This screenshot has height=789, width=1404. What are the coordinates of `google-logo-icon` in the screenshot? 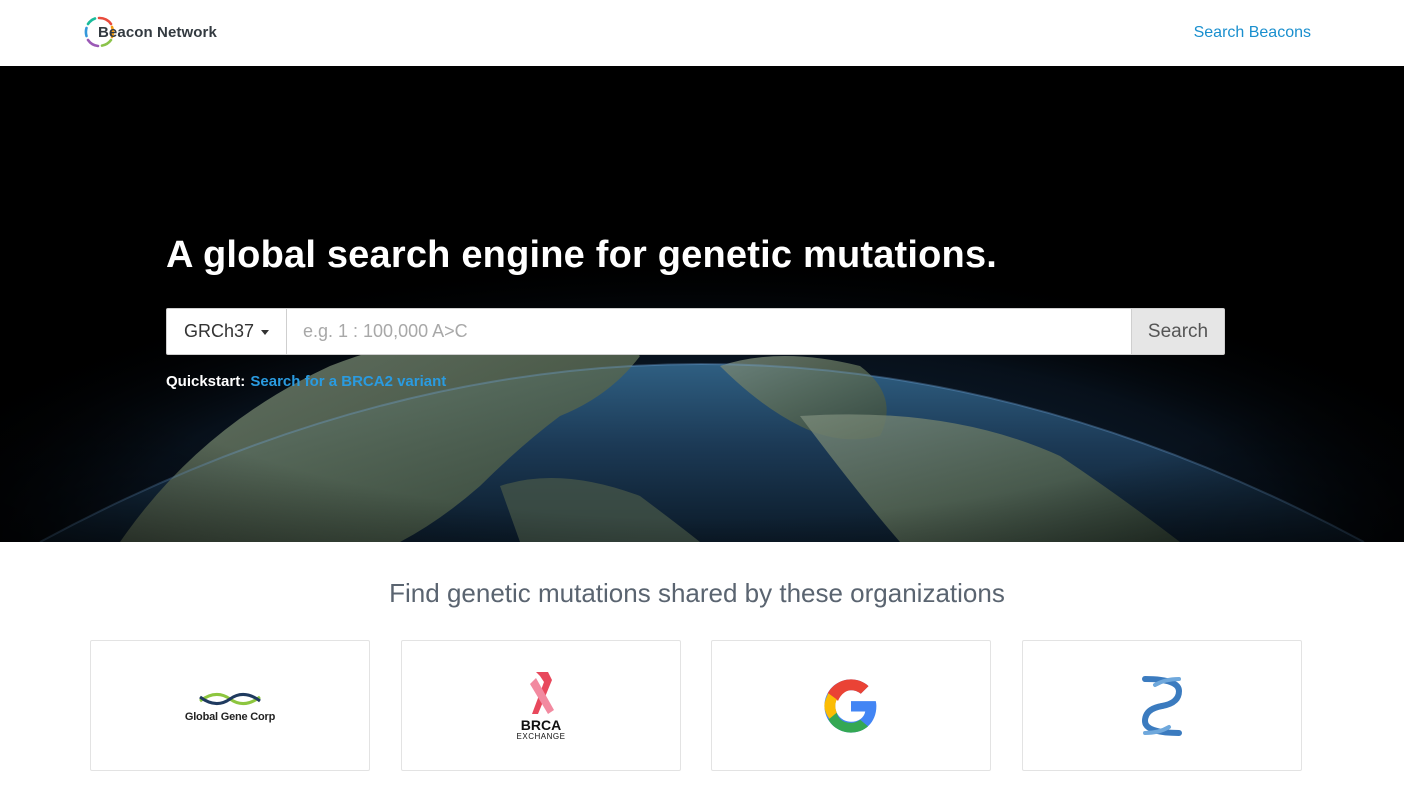 It's located at (850, 705).